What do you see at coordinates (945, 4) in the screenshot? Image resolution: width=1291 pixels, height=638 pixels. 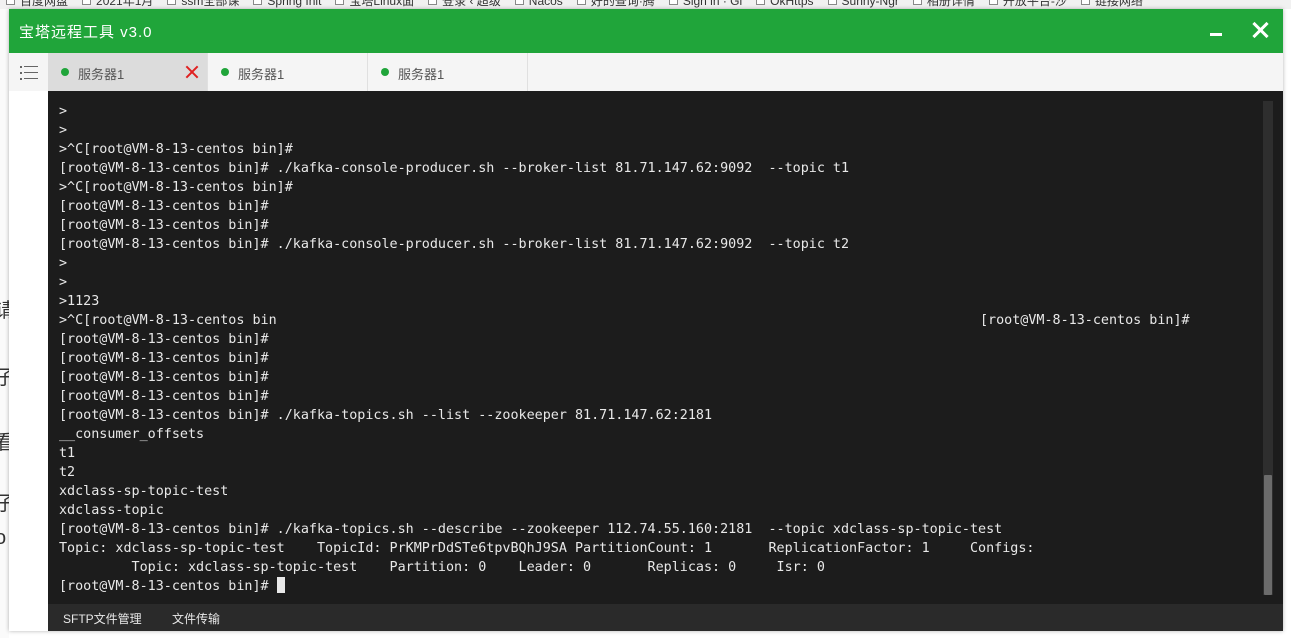 I see `bookmark-item: 相册详情` at bounding box center [945, 4].